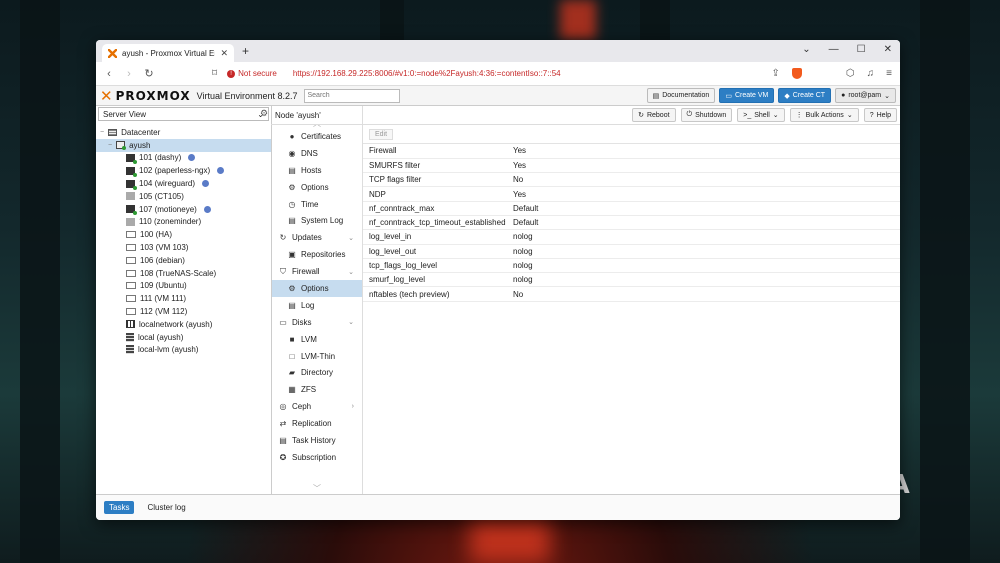 This screenshot has width=1000, height=563. What do you see at coordinates (381, 134) in the screenshot?
I see `edit-button: Edit` at bounding box center [381, 134].